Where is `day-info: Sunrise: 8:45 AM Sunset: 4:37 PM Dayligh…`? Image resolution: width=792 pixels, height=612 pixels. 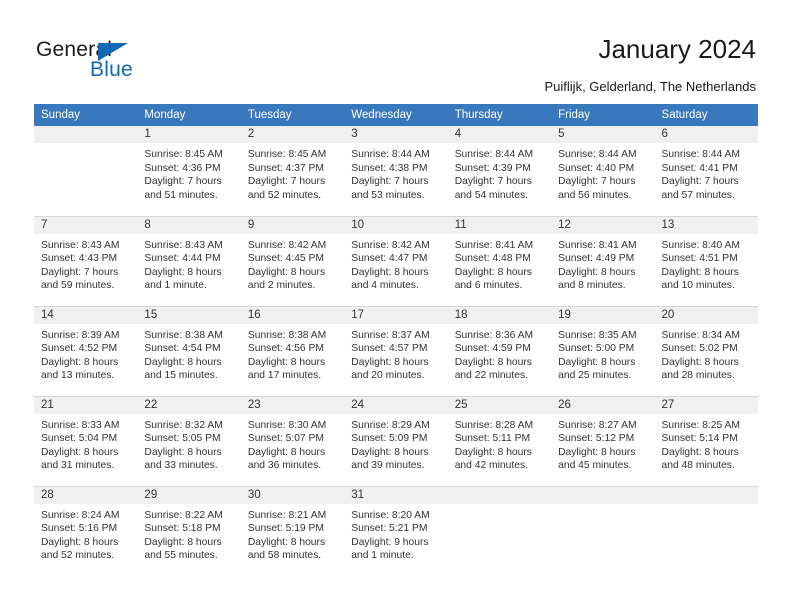 day-info: Sunrise: 8:45 AM Sunset: 4:37 PM Dayligh… is located at coordinates (292, 172).